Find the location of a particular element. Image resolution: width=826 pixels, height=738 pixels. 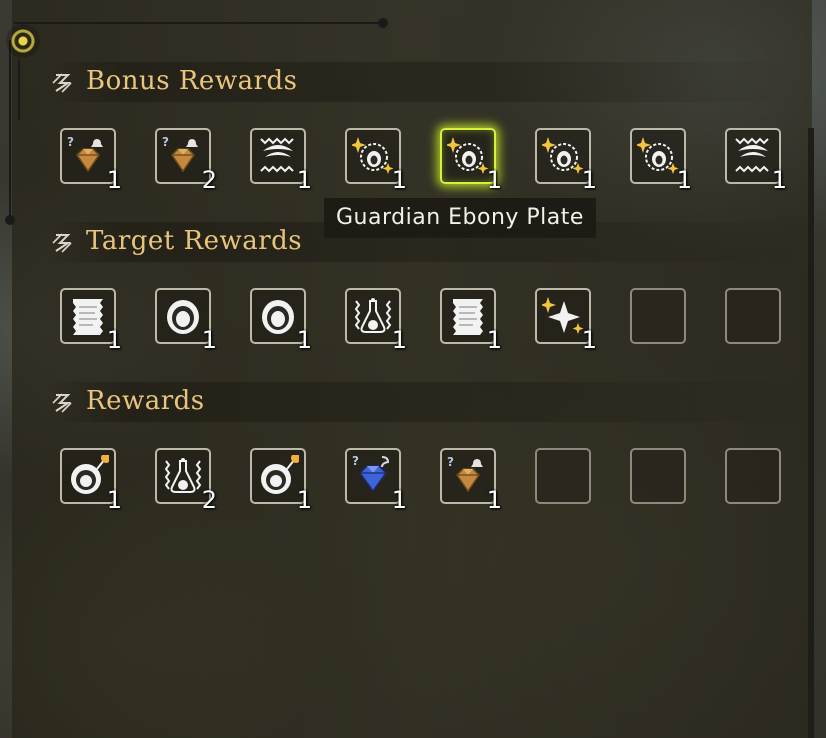

item-tooltip: Guardian Ebony Plate is located at coordinates (460, 218).